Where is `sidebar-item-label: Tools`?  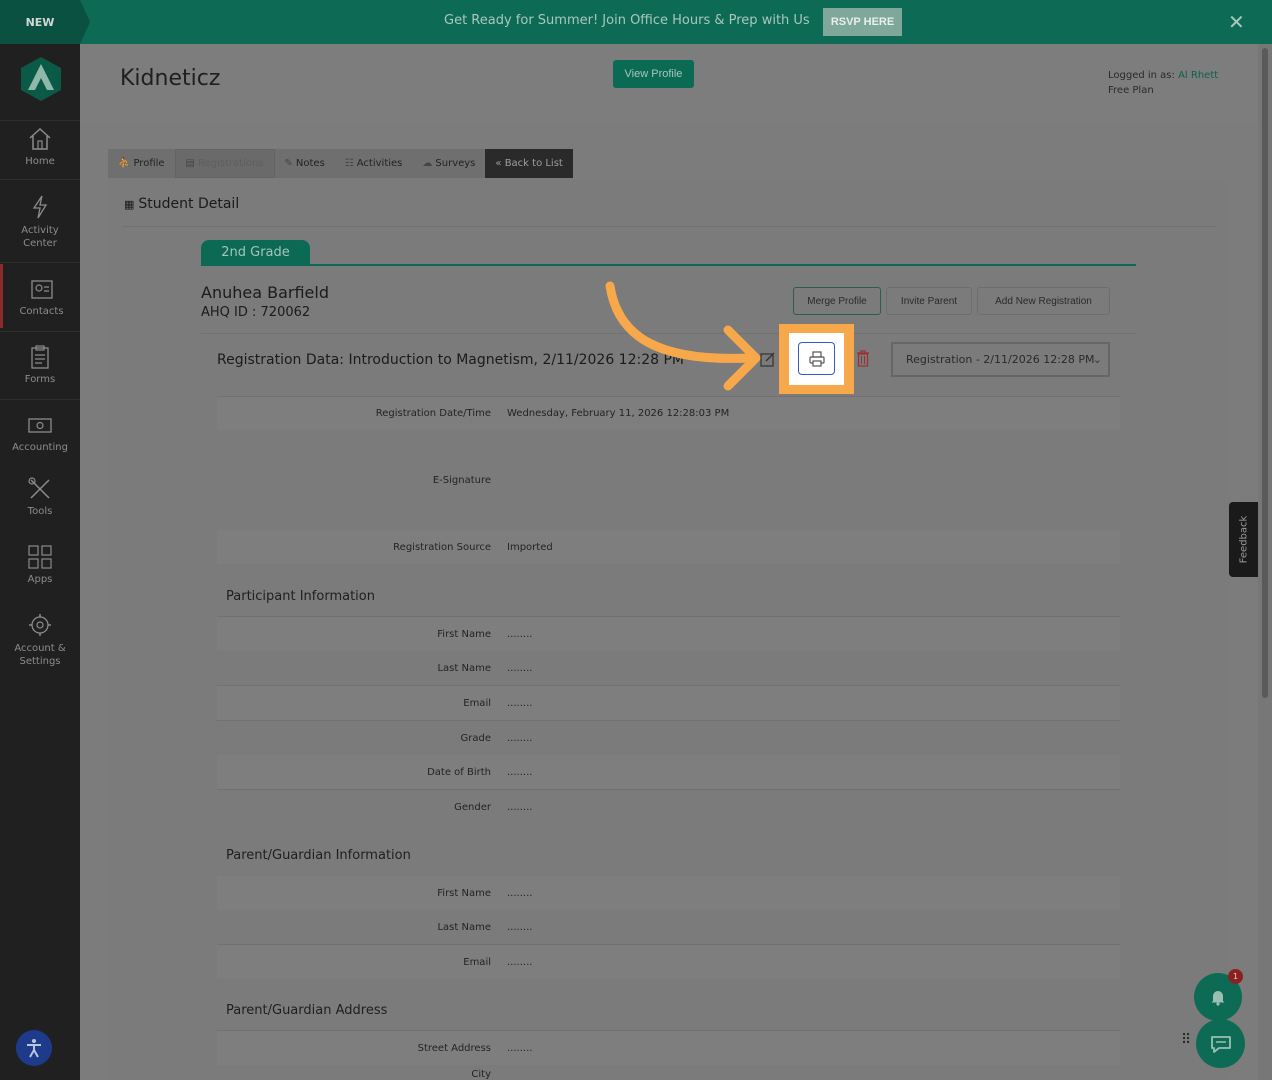
sidebar-item-label: Tools is located at coordinates (40, 511).